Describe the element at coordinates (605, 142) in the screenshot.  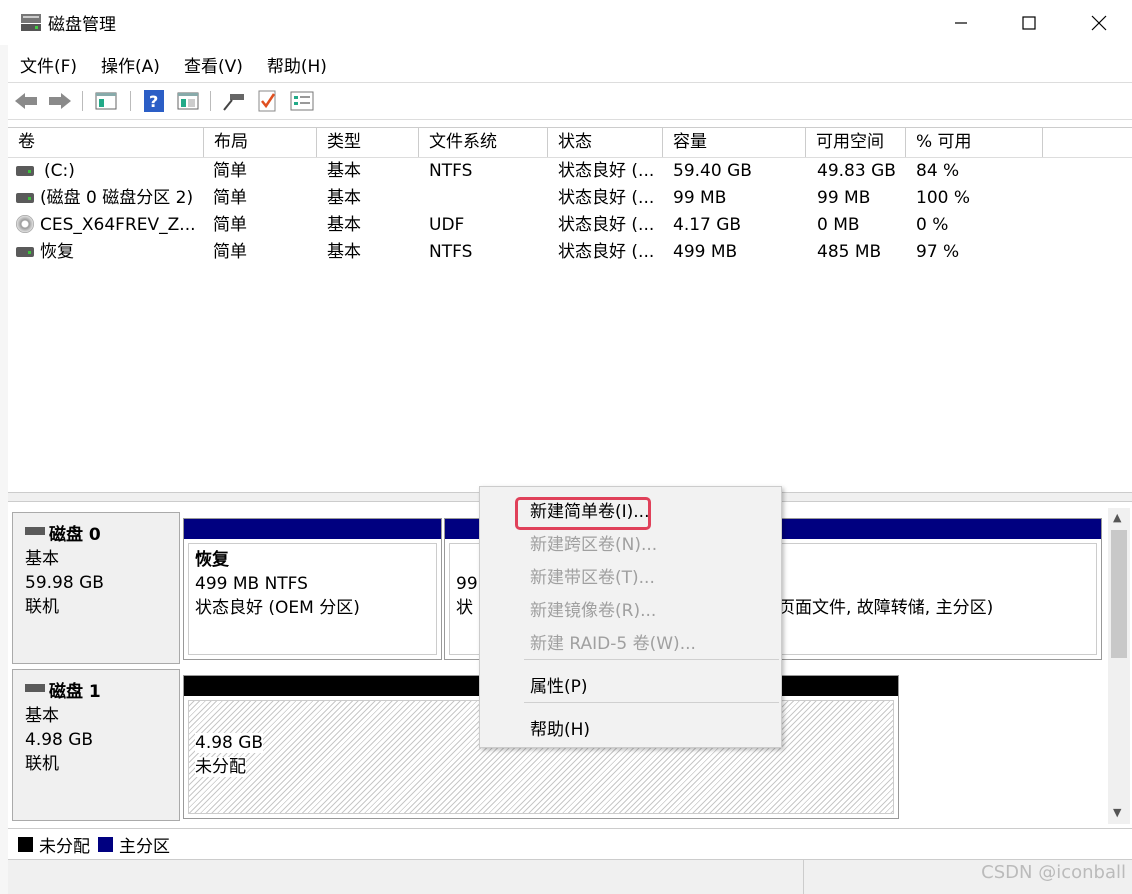
I see `column-header-status: 状态` at that location.